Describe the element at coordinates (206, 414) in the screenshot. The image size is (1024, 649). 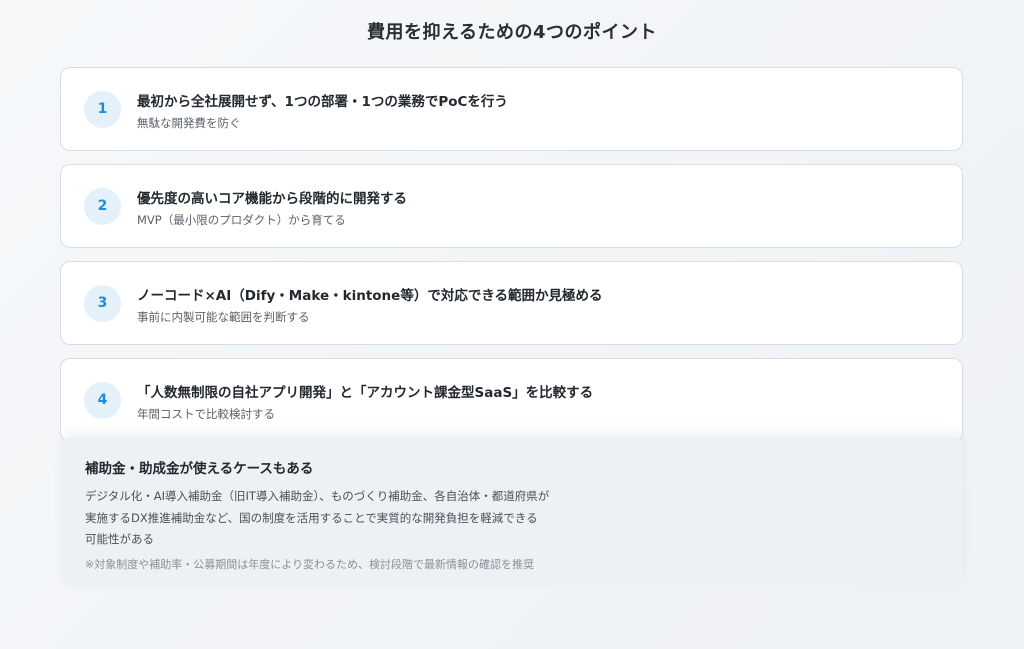
I see `point-subtitle: 年間コストで比較検討する` at that location.